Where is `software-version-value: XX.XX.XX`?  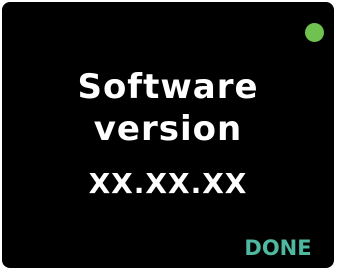 software-version-value: XX.XX.XX is located at coordinates (168, 183).